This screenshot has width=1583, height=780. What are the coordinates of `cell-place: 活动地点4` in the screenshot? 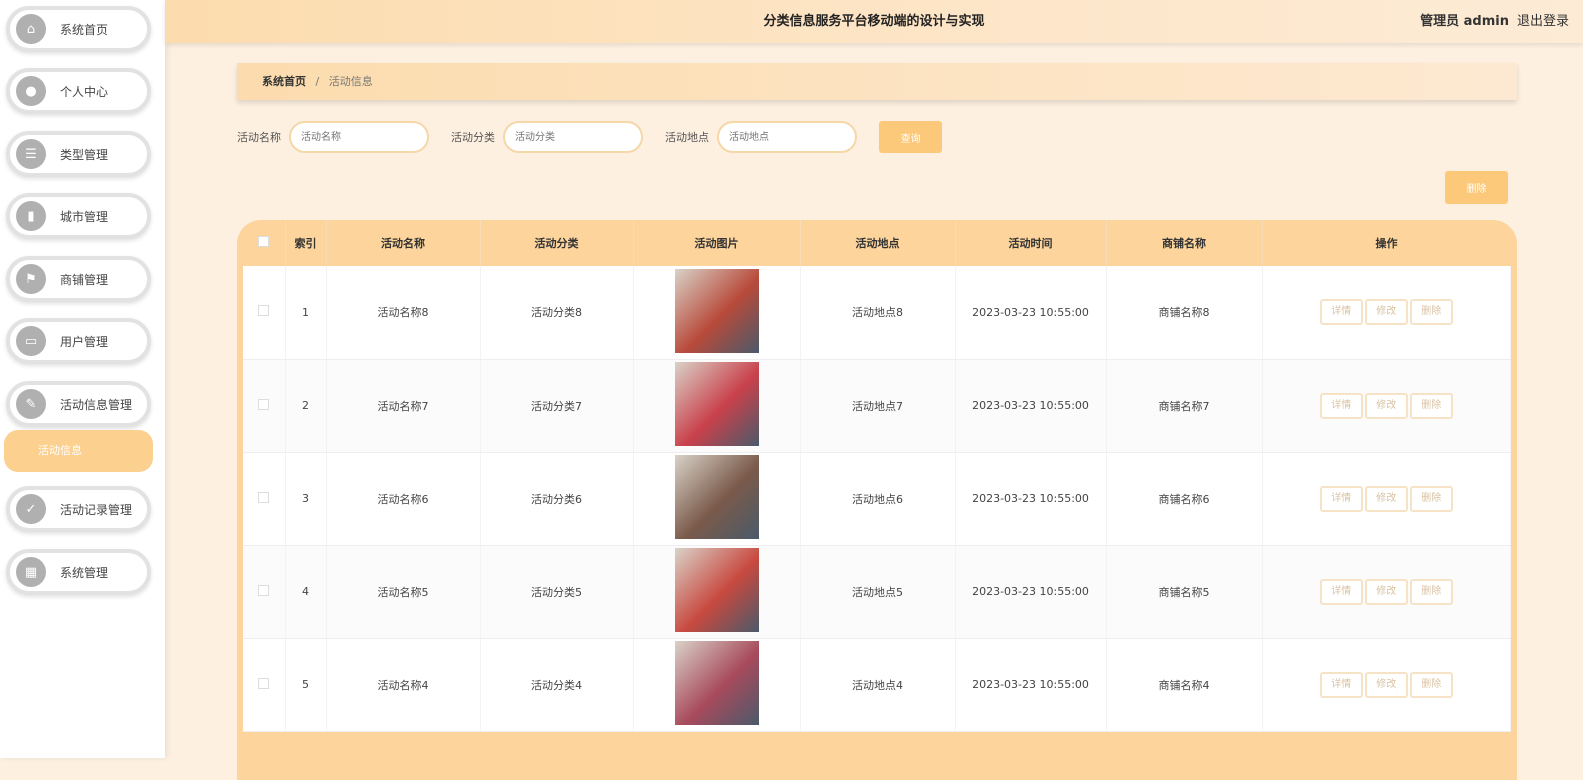 It's located at (878, 685).